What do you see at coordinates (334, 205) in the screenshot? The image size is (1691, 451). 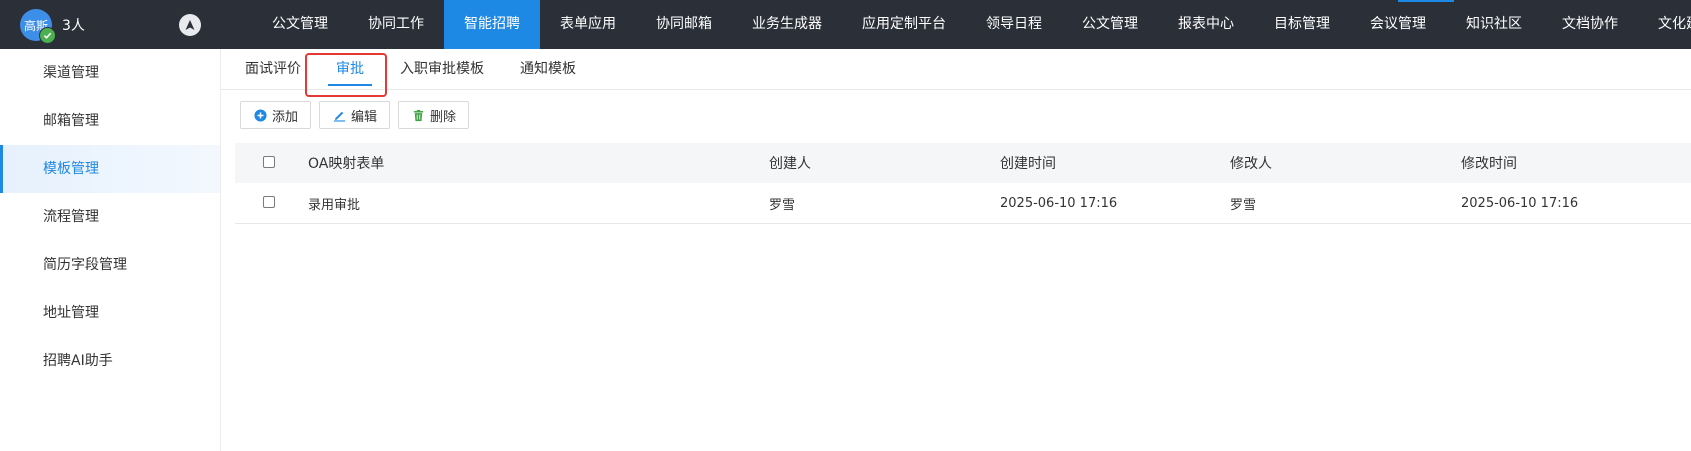 I see `cell-oa-form: 录用审批` at bounding box center [334, 205].